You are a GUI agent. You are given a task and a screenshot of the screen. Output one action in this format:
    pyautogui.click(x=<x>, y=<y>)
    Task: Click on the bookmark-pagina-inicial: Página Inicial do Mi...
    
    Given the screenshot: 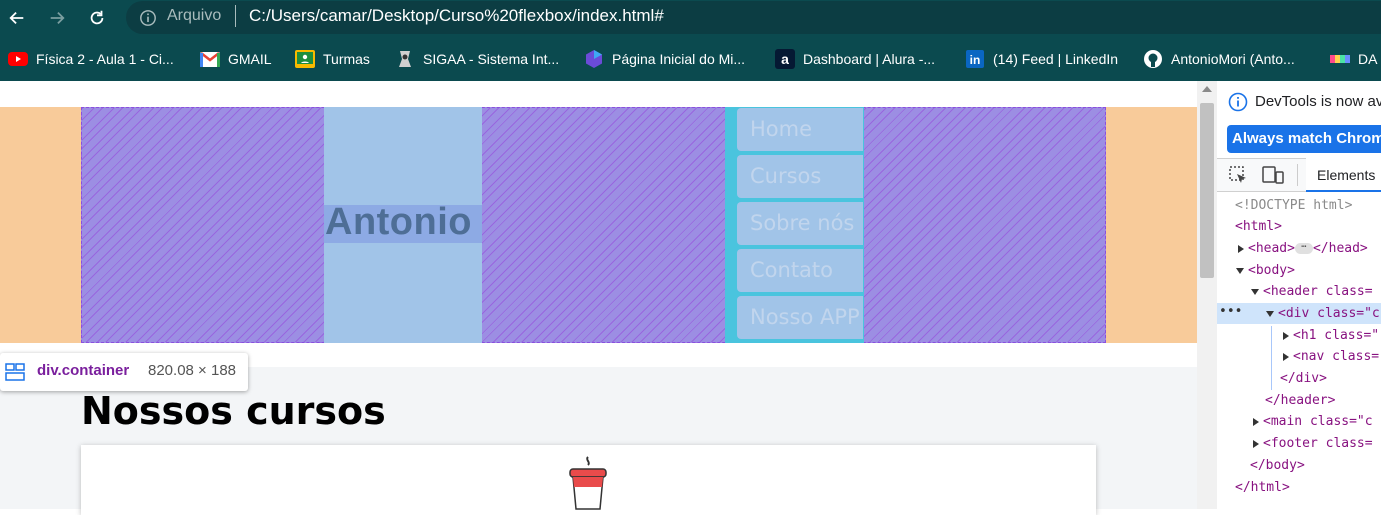 What is the action you would take?
    pyautogui.click(x=664, y=59)
    